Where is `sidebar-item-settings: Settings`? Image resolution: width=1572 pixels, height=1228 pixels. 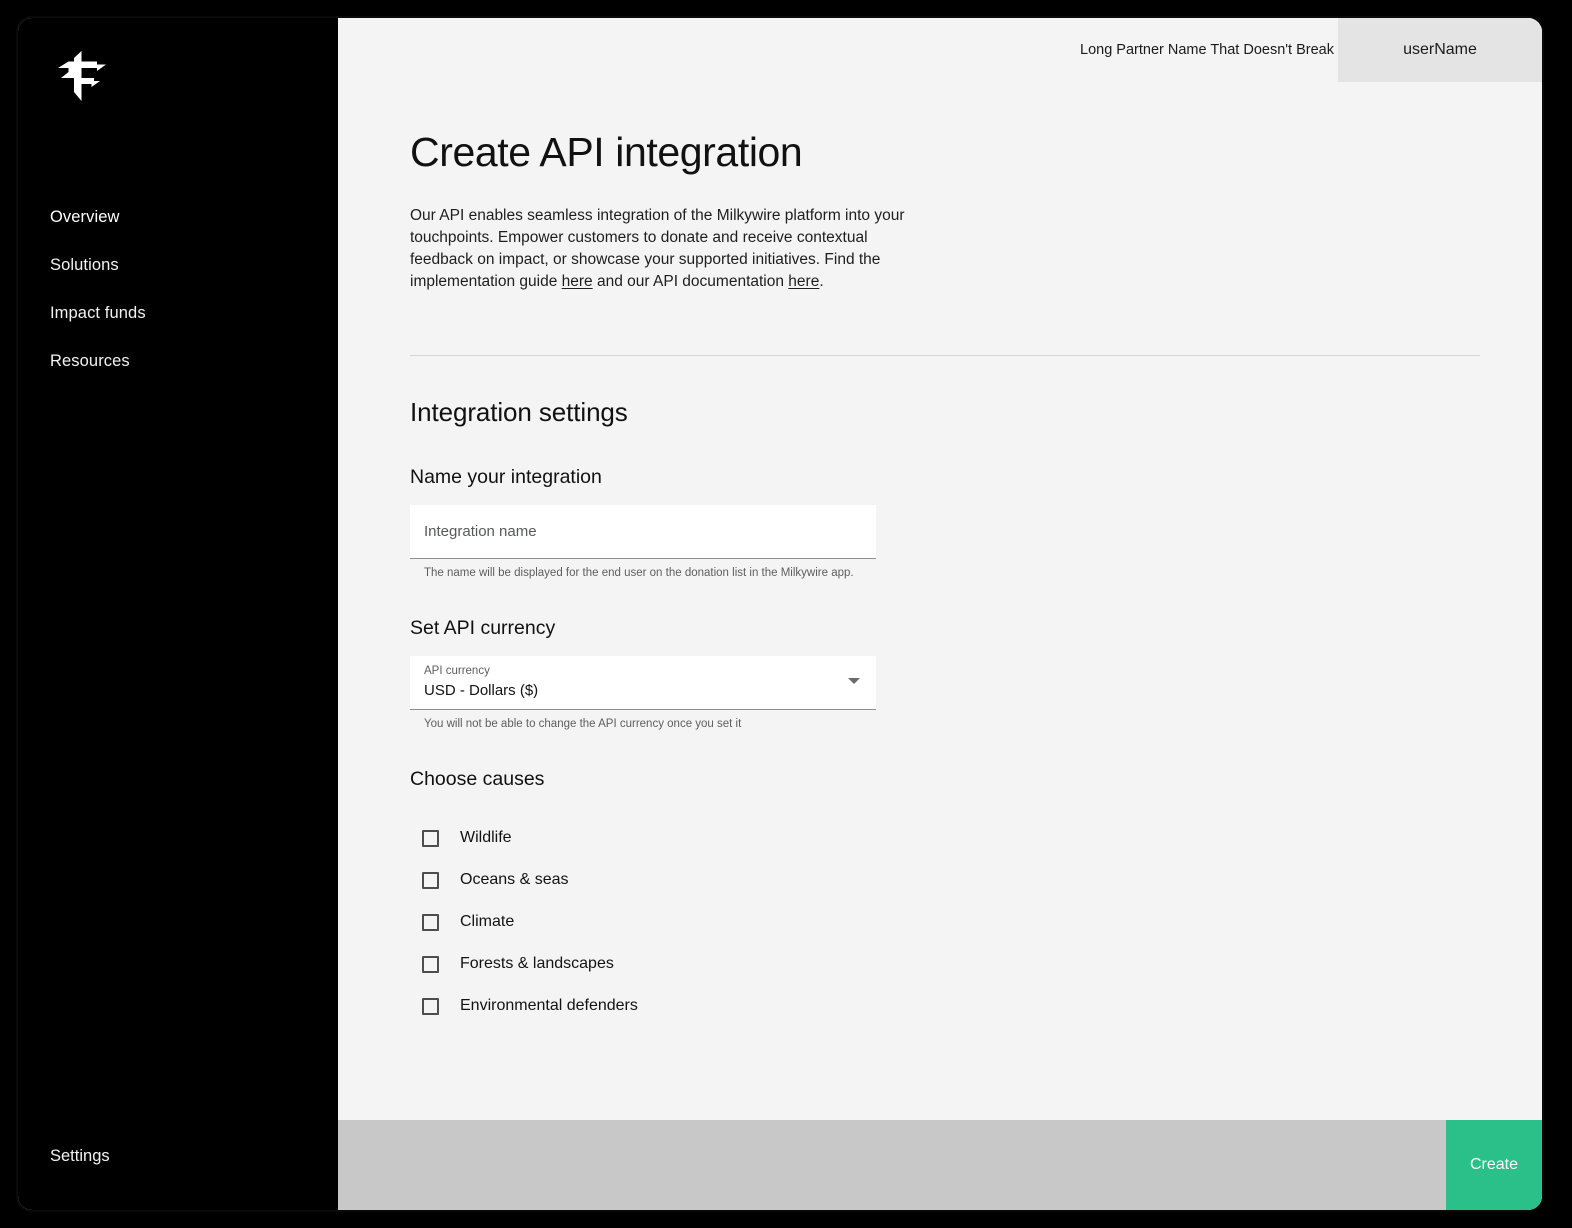
sidebar-item-settings: Settings is located at coordinates (80, 1156).